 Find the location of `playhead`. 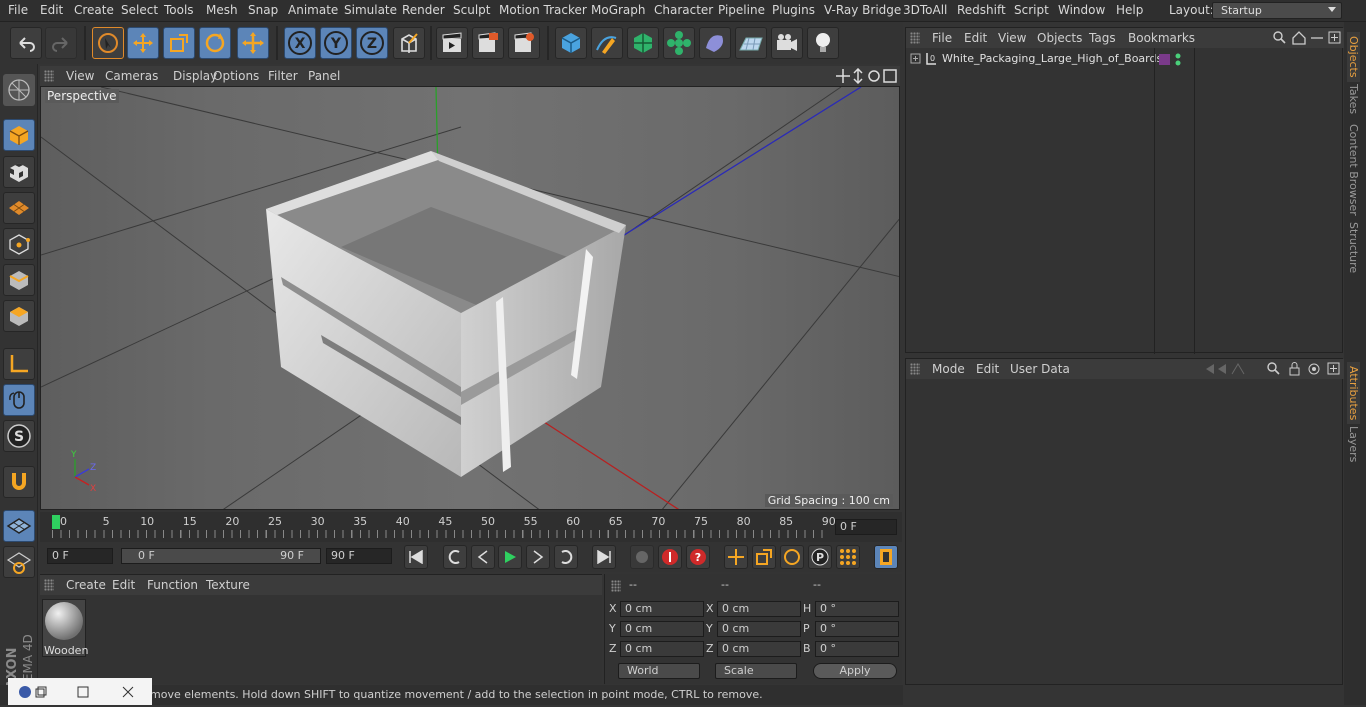

playhead is located at coordinates (56, 522).